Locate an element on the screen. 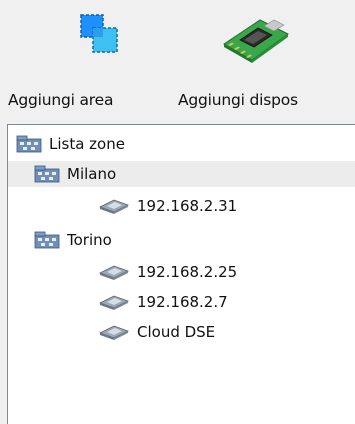 The height and width of the screenshot is (424, 355). add-area-button: Aggiungi area is located at coordinates (89, 60).